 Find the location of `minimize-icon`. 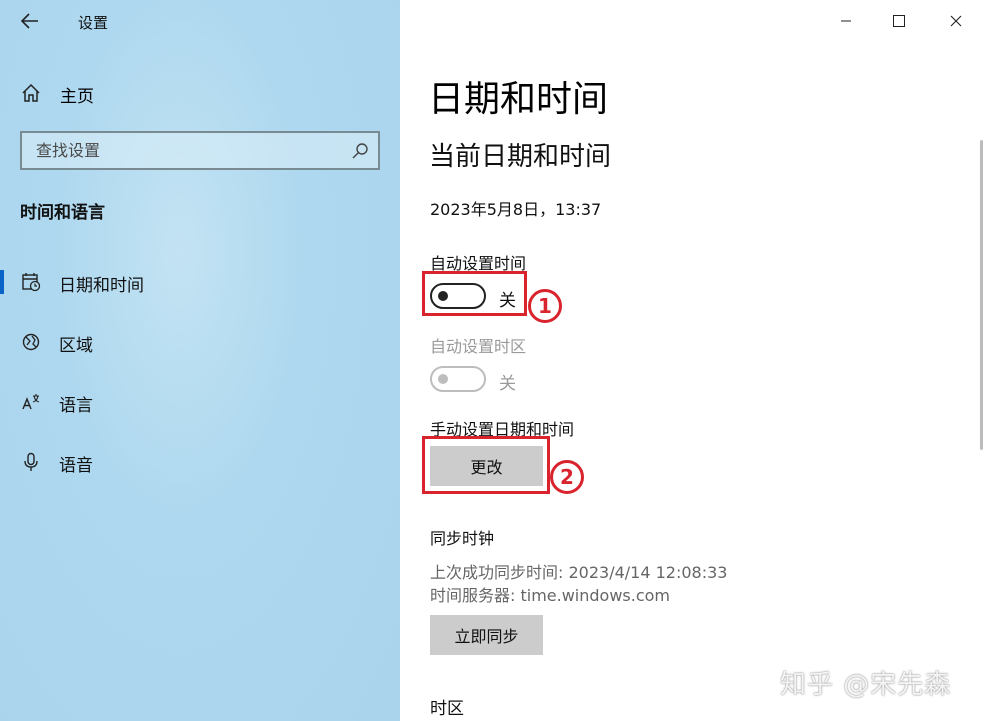

minimize-icon is located at coordinates (846, 21).